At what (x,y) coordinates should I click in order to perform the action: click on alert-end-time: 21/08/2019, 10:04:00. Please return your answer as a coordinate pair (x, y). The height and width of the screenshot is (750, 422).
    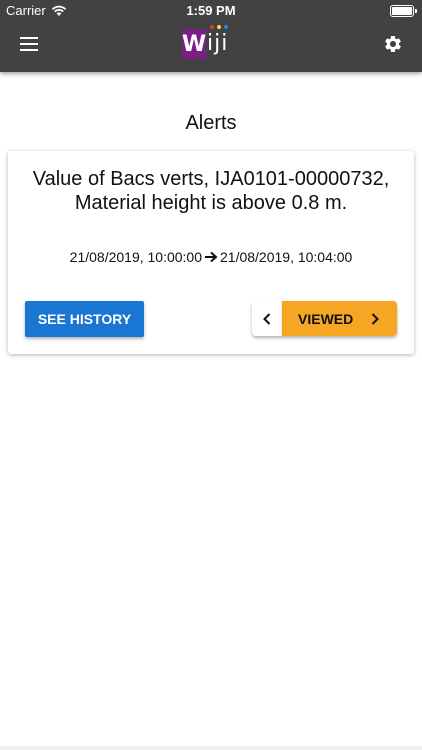
    Looking at the image, I should click on (286, 257).